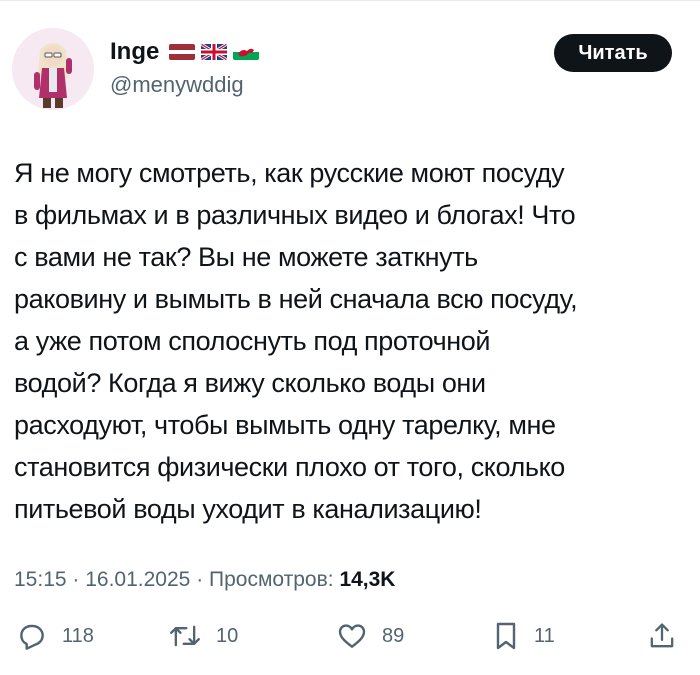  I want to click on repost-button: 10, so click(203, 636).